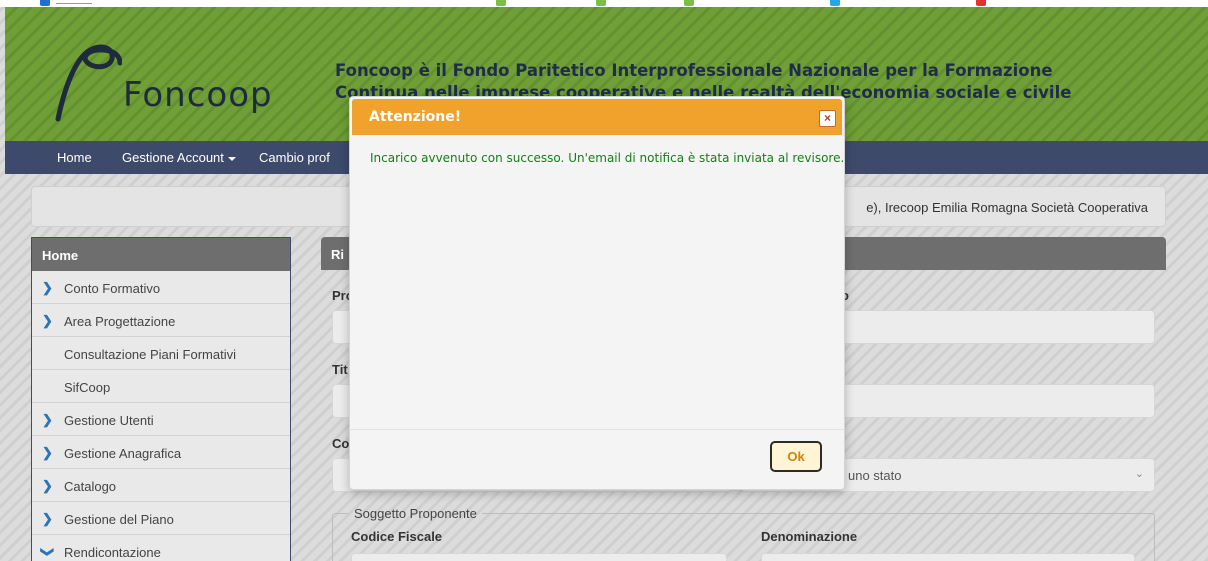  I want to click on dialog-header: Attenzione! ×, so click(597, 117).